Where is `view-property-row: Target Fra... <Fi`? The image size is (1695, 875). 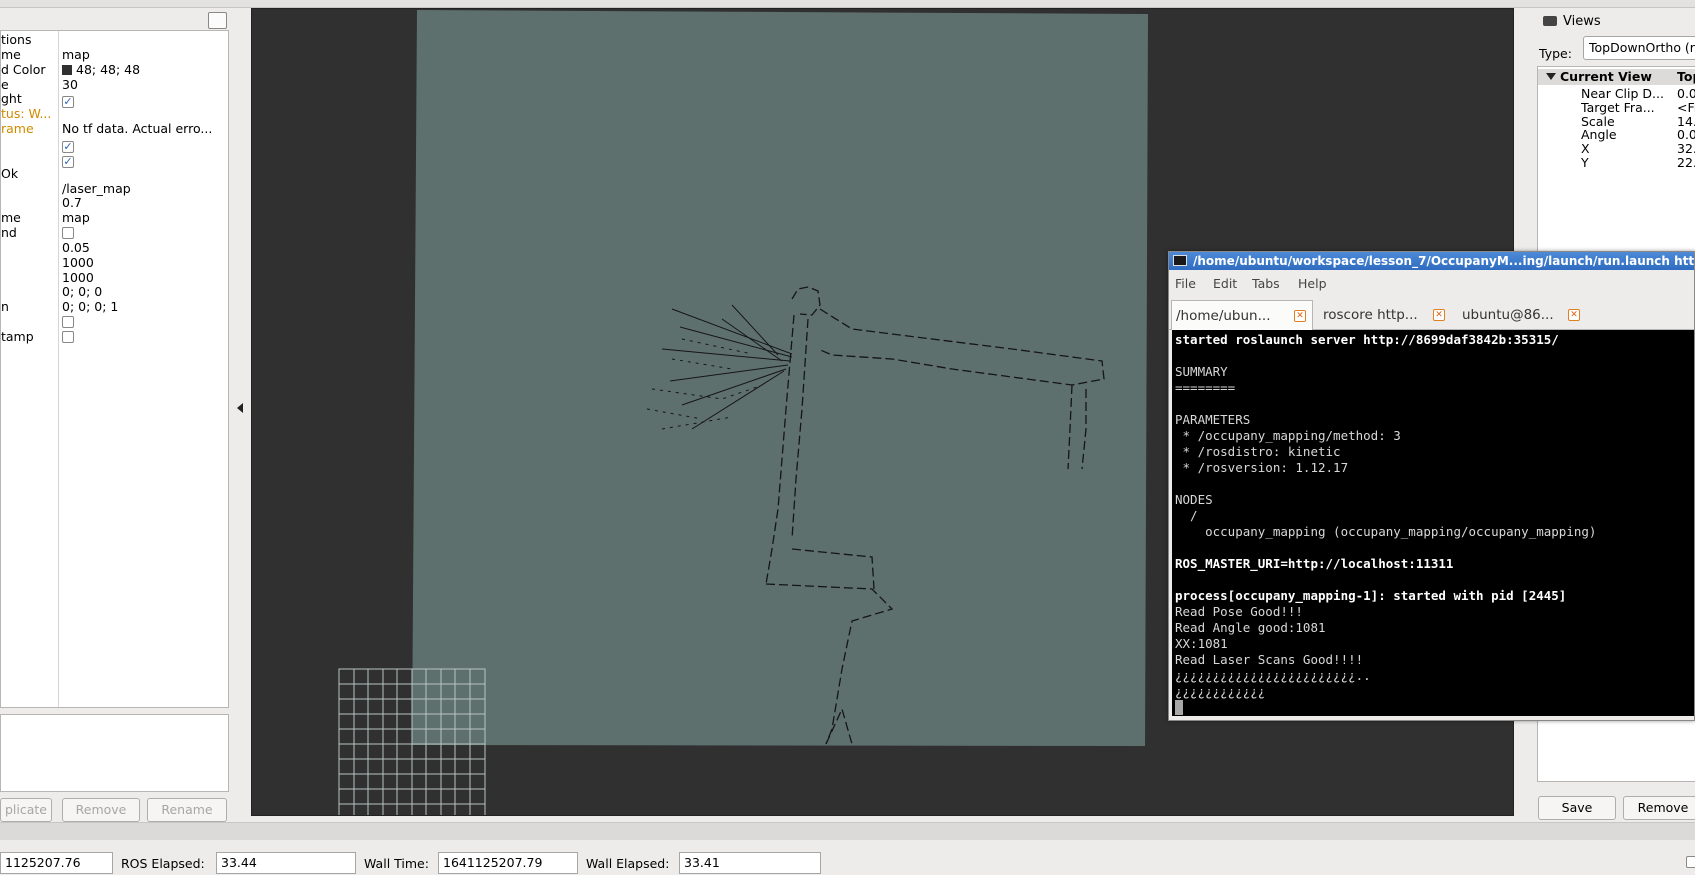 view-property-row: Target Fra... <Fi is located at coordinates (1616, 107).